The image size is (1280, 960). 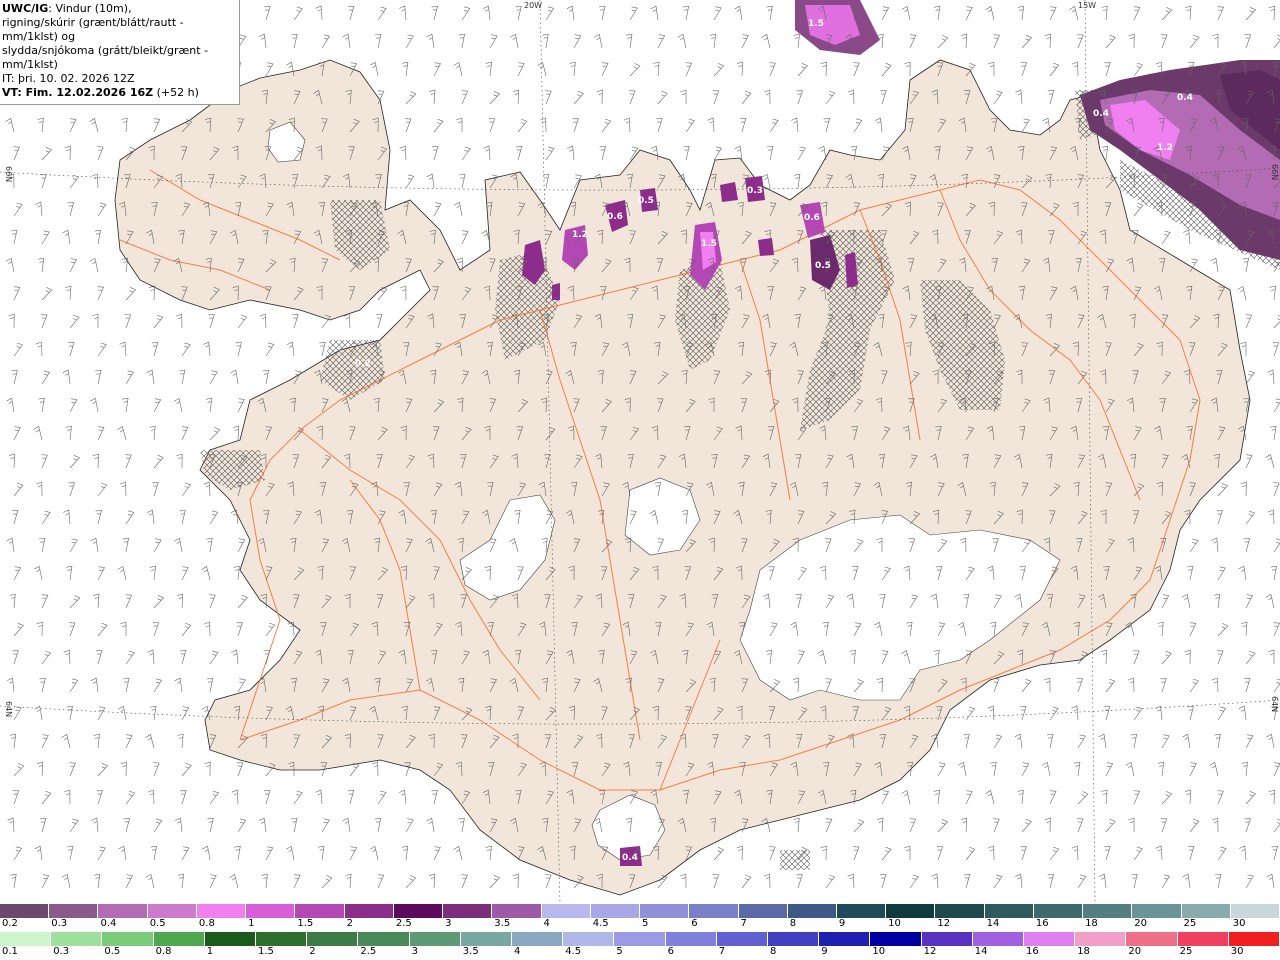 I want to click on precip-label-nw-cell: 1.5, so click(x=816, y=24).